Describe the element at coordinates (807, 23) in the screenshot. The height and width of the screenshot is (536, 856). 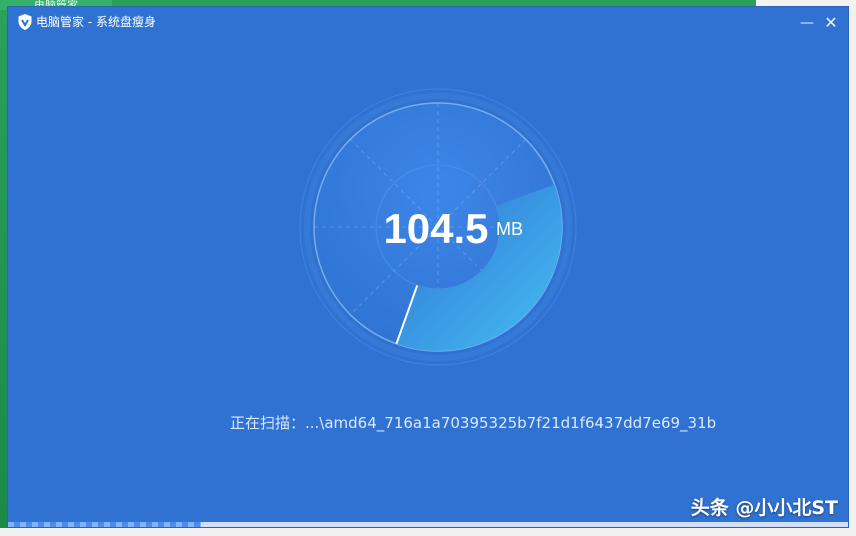
I see `minimize-icon: —` at that location.